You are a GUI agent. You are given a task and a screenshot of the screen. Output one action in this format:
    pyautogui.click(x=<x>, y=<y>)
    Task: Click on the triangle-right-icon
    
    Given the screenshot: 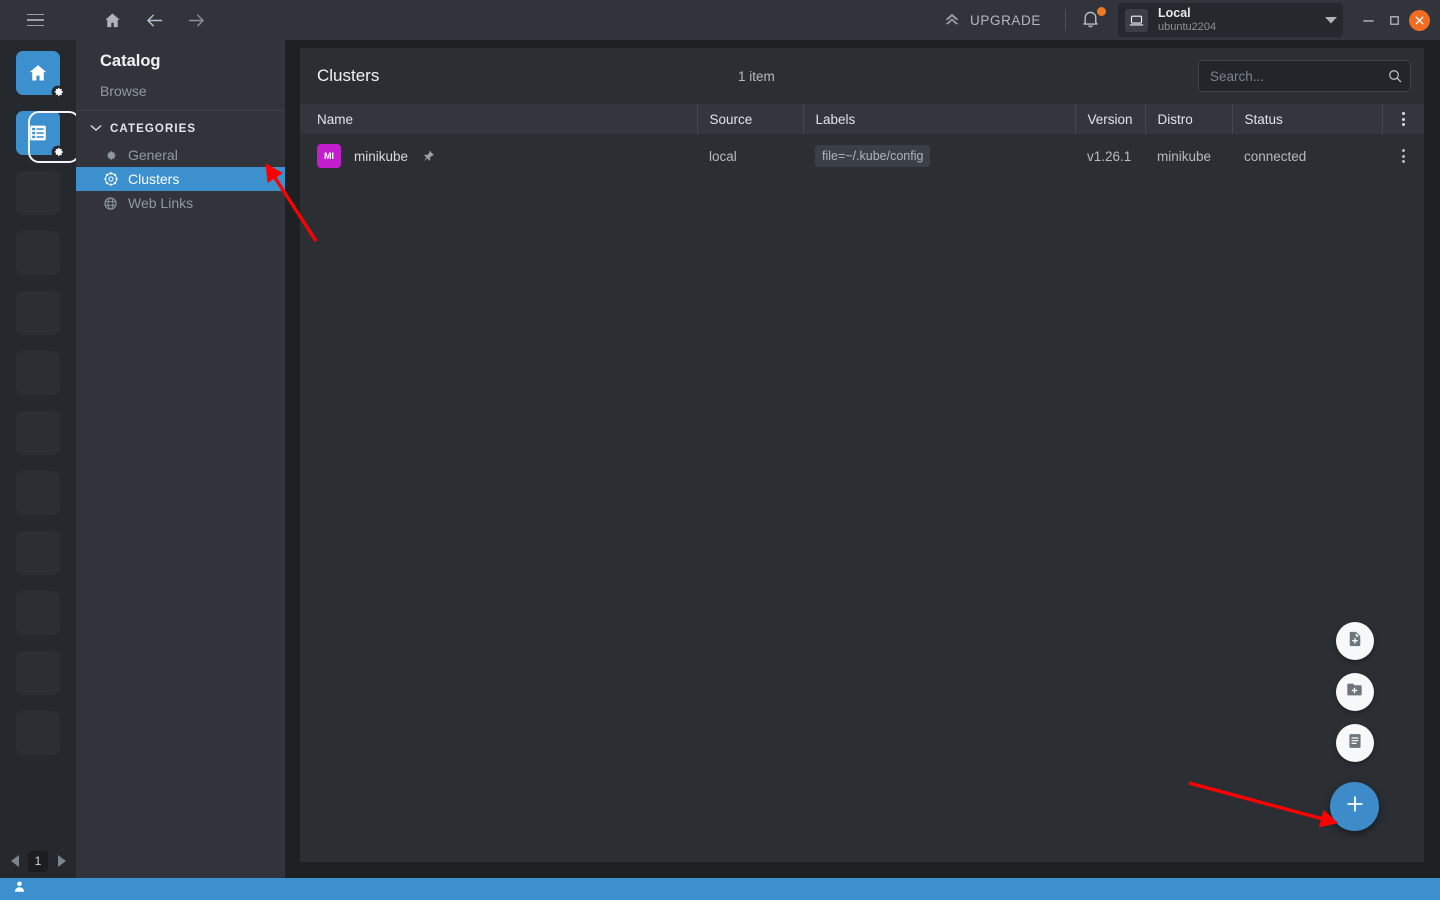 What is the action you would take?
    pyautogui.click(x=61, y=861)
    